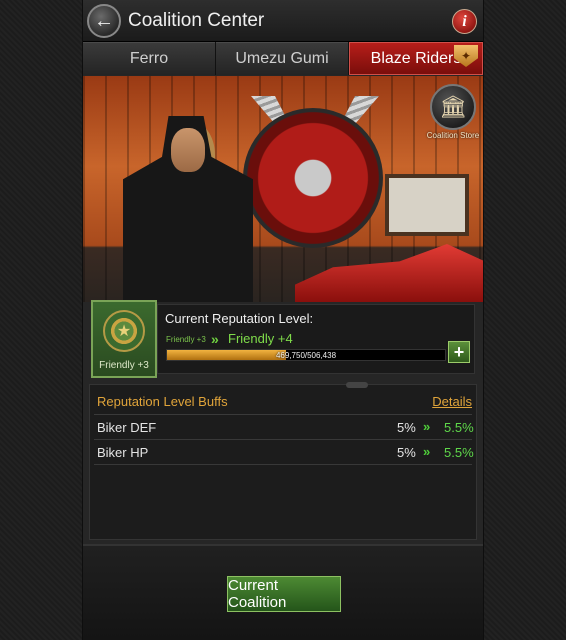 This screenshot has width=566, height=640. I want to click on right-background, so click(525, 320).